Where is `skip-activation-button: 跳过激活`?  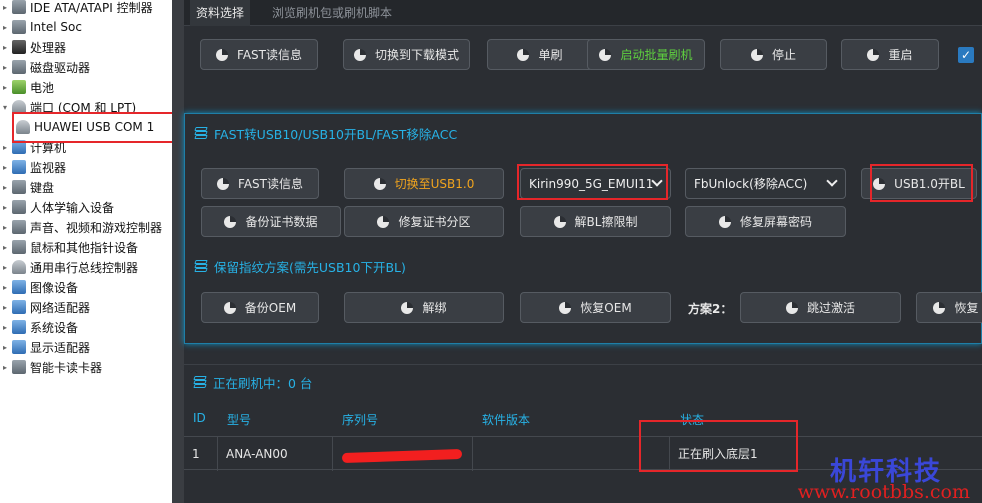
skip-activation-button: 跳过激活 is located at coordinates (820, 307).